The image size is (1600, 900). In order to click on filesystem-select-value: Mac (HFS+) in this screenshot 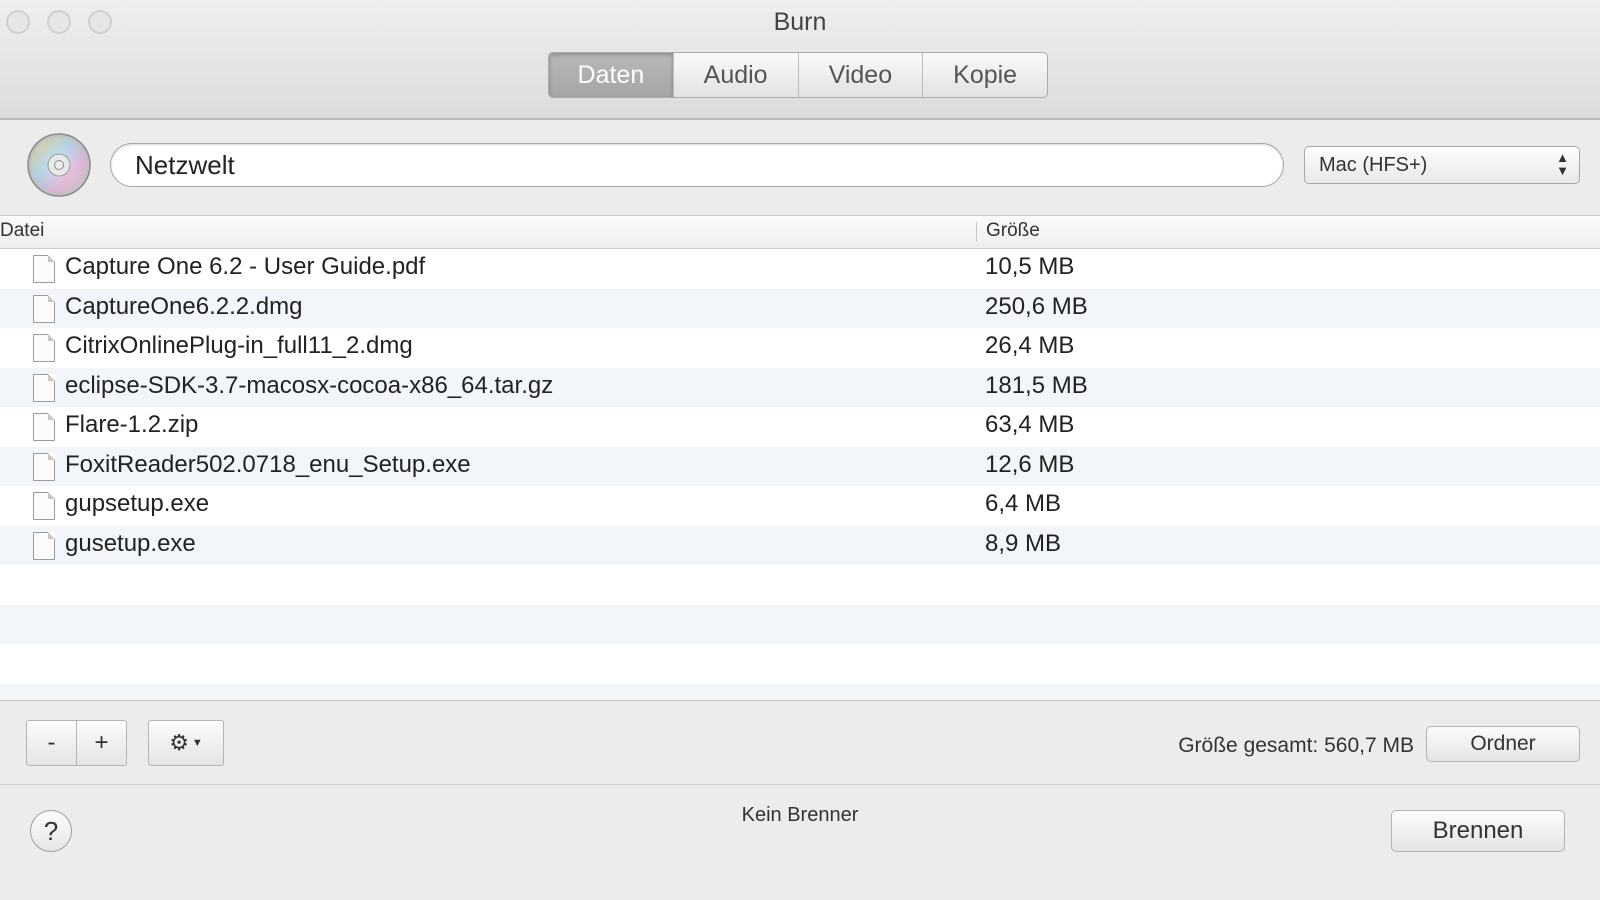, I will do `click(1373, 165)`.